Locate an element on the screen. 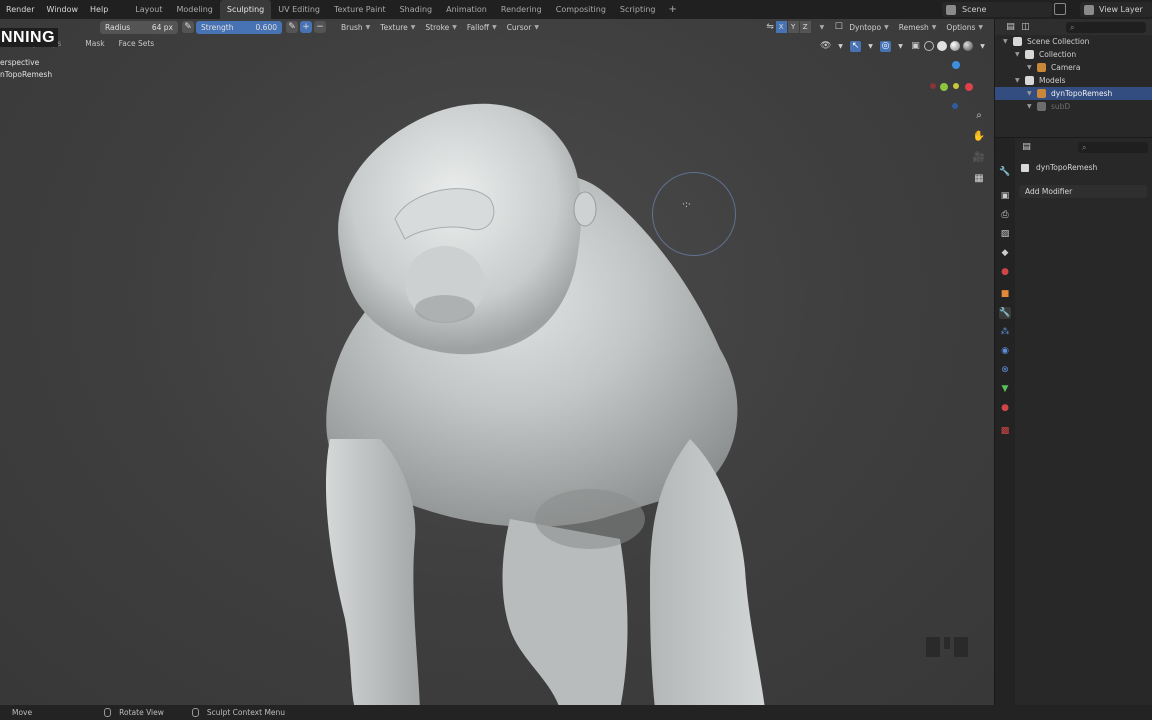  remesh-dropdown: Remesh ▼ is located at coordinates (918, 27).